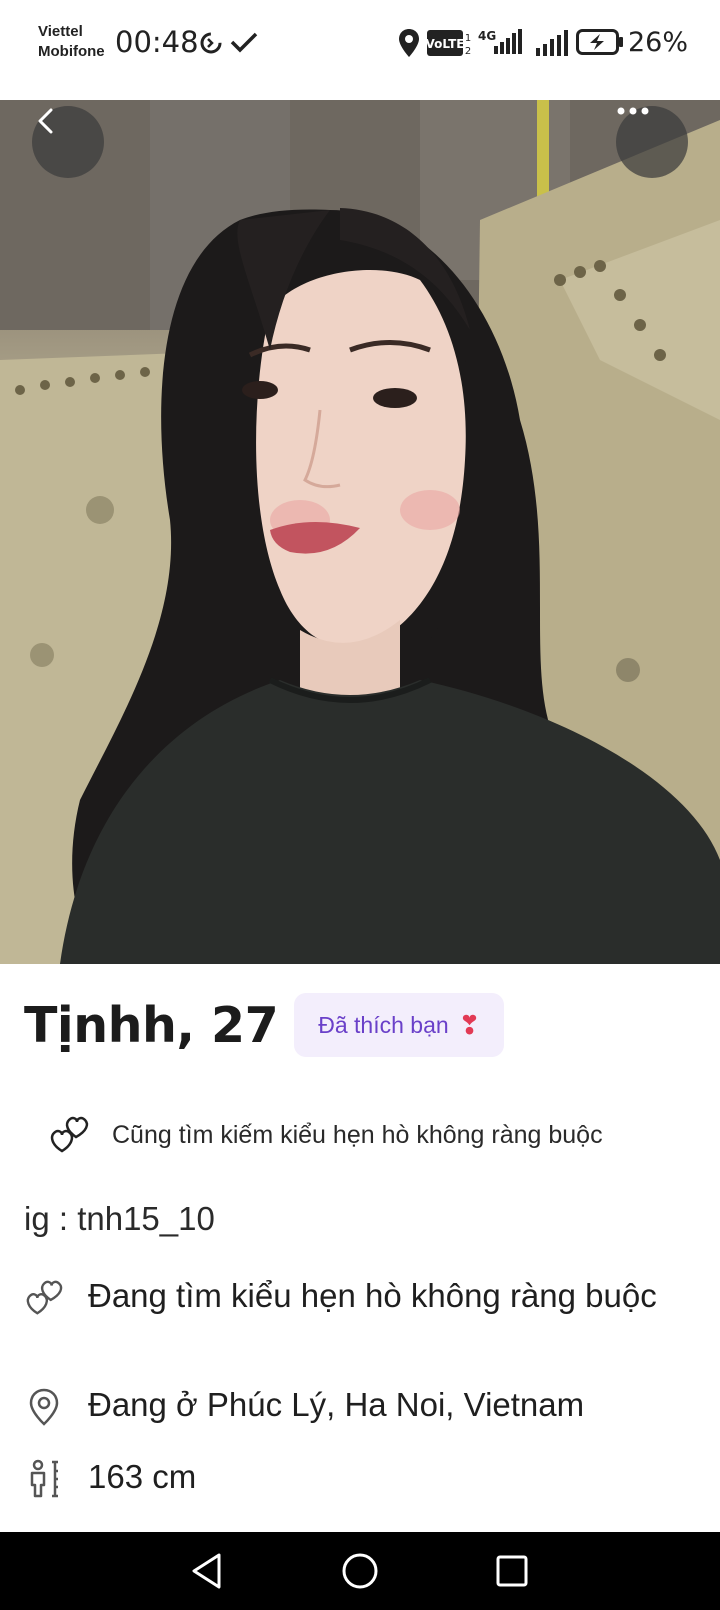  What do you see at coordinates (360, 50) in the screenshot?
I see `status-bar: Viettel Mobifone 00:48 VoLTE 1 2 4G 26%` at bounding box center [360, 50].